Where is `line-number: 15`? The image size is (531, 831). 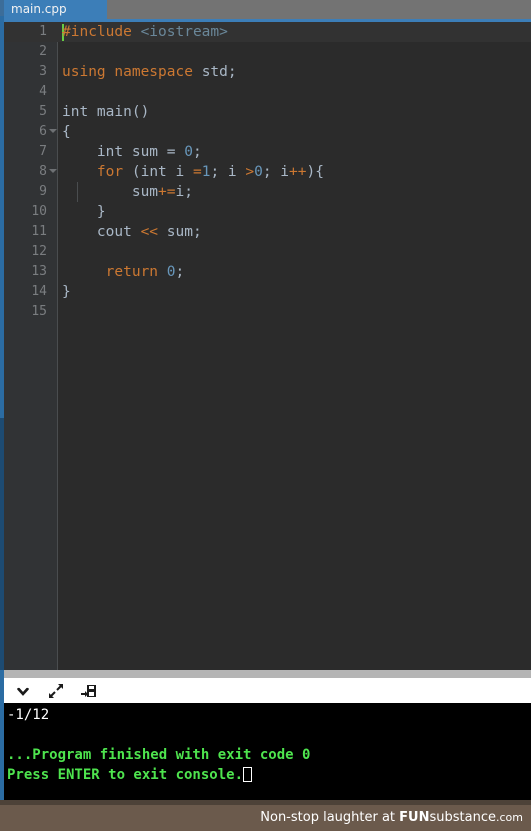
line-number: 15 is located at coordinates (39, 311).